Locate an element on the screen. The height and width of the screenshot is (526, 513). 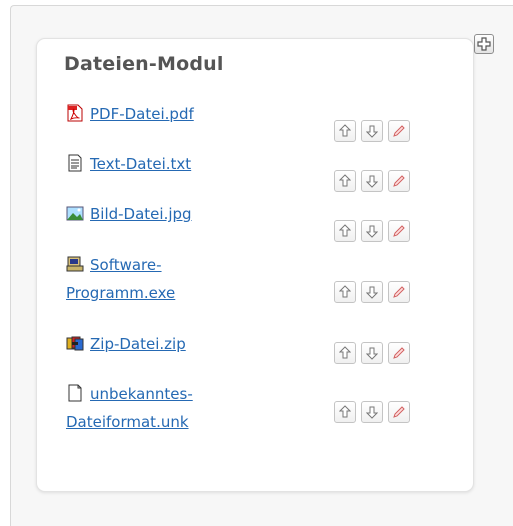
file-link: Zip-Datei.zip is located at coordinates (138, 344).